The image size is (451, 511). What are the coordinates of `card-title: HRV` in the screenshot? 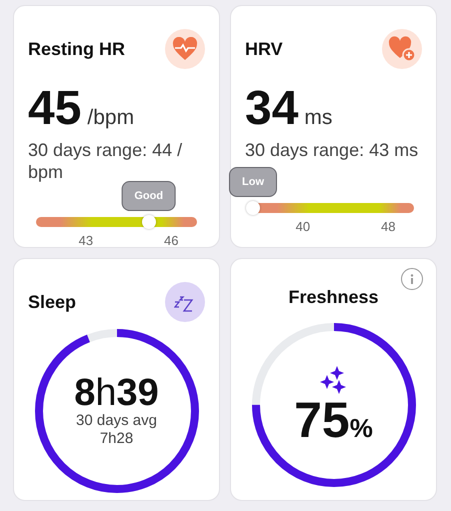 It's located at (264, 49).